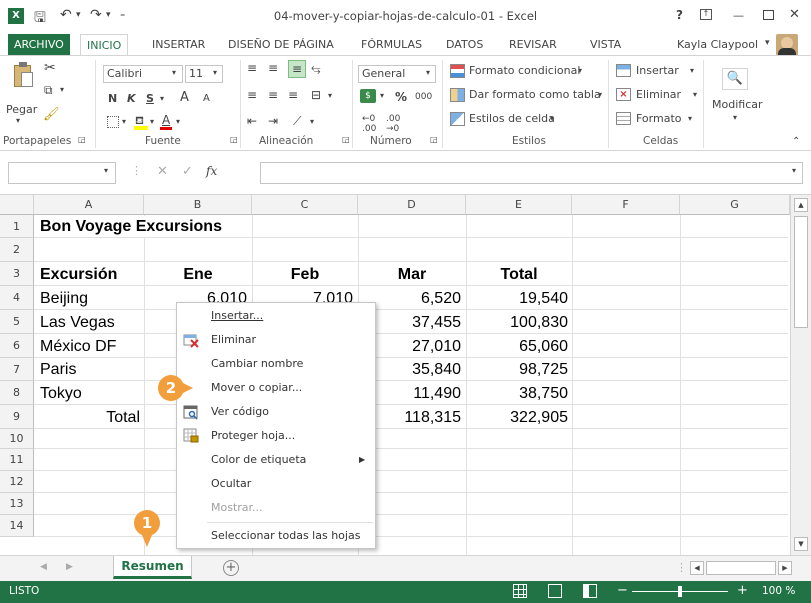 Image resolution: width=811 pixels, height=603 pixels. Describe the element at coordinates (21, 109) in the screenshot. I see `paste-label: Pegar` at that location.